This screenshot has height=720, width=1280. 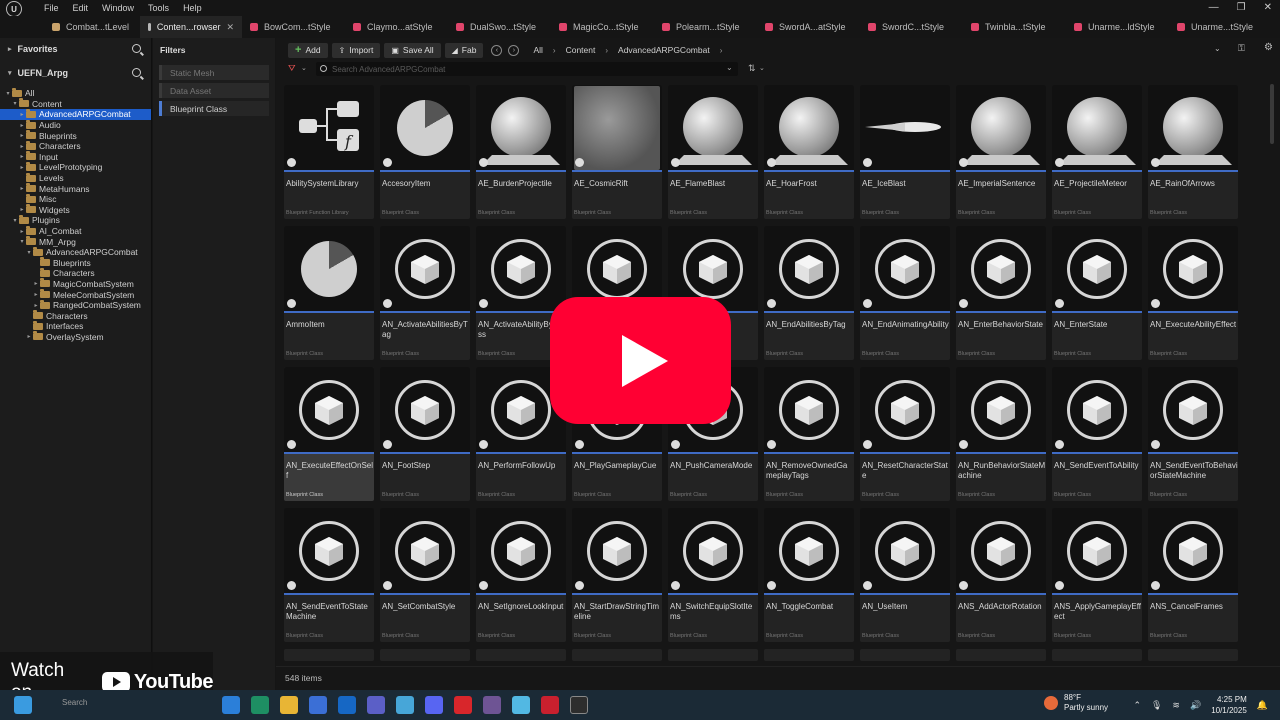 I want to click on menu-file: File, so click(x=51, y=8).